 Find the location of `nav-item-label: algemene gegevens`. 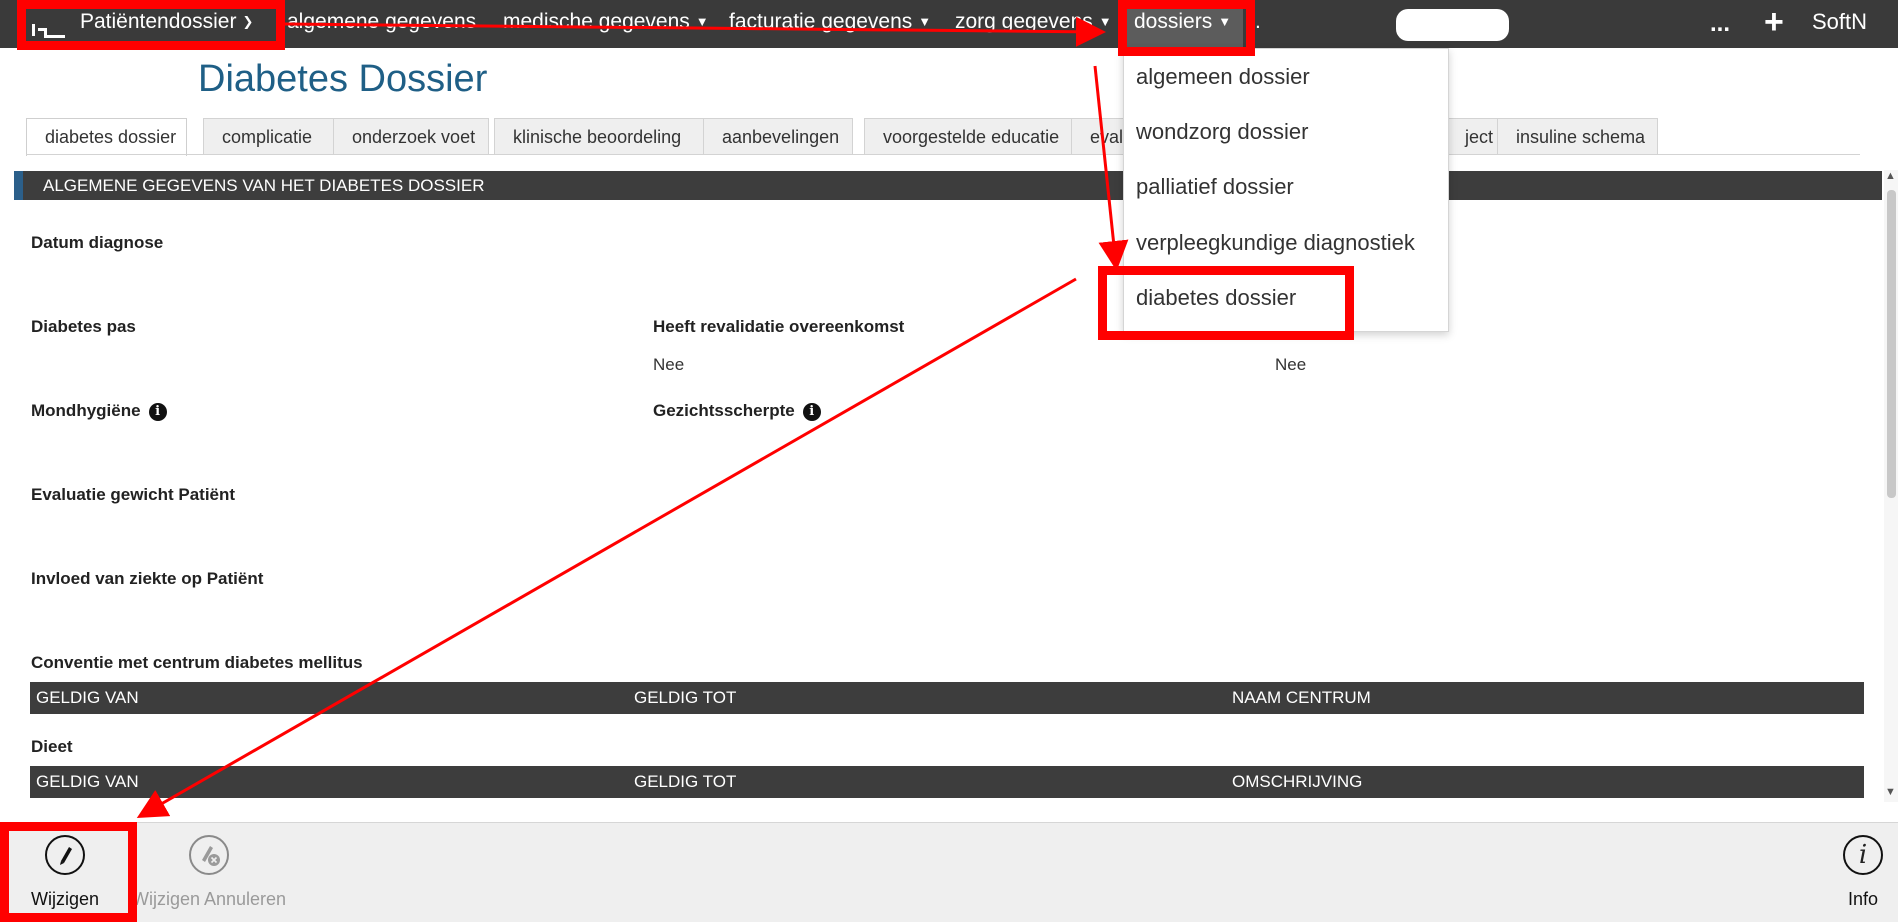

nav-item-label: algemene gegevens is located at coordinates (382, 21).